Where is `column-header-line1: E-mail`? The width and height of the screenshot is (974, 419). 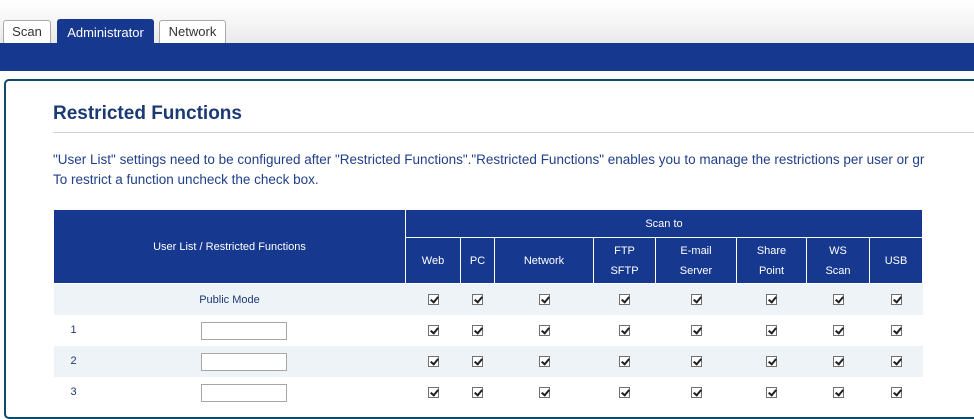
column-header-line1: E-mail is located at coordinates (696, 250).